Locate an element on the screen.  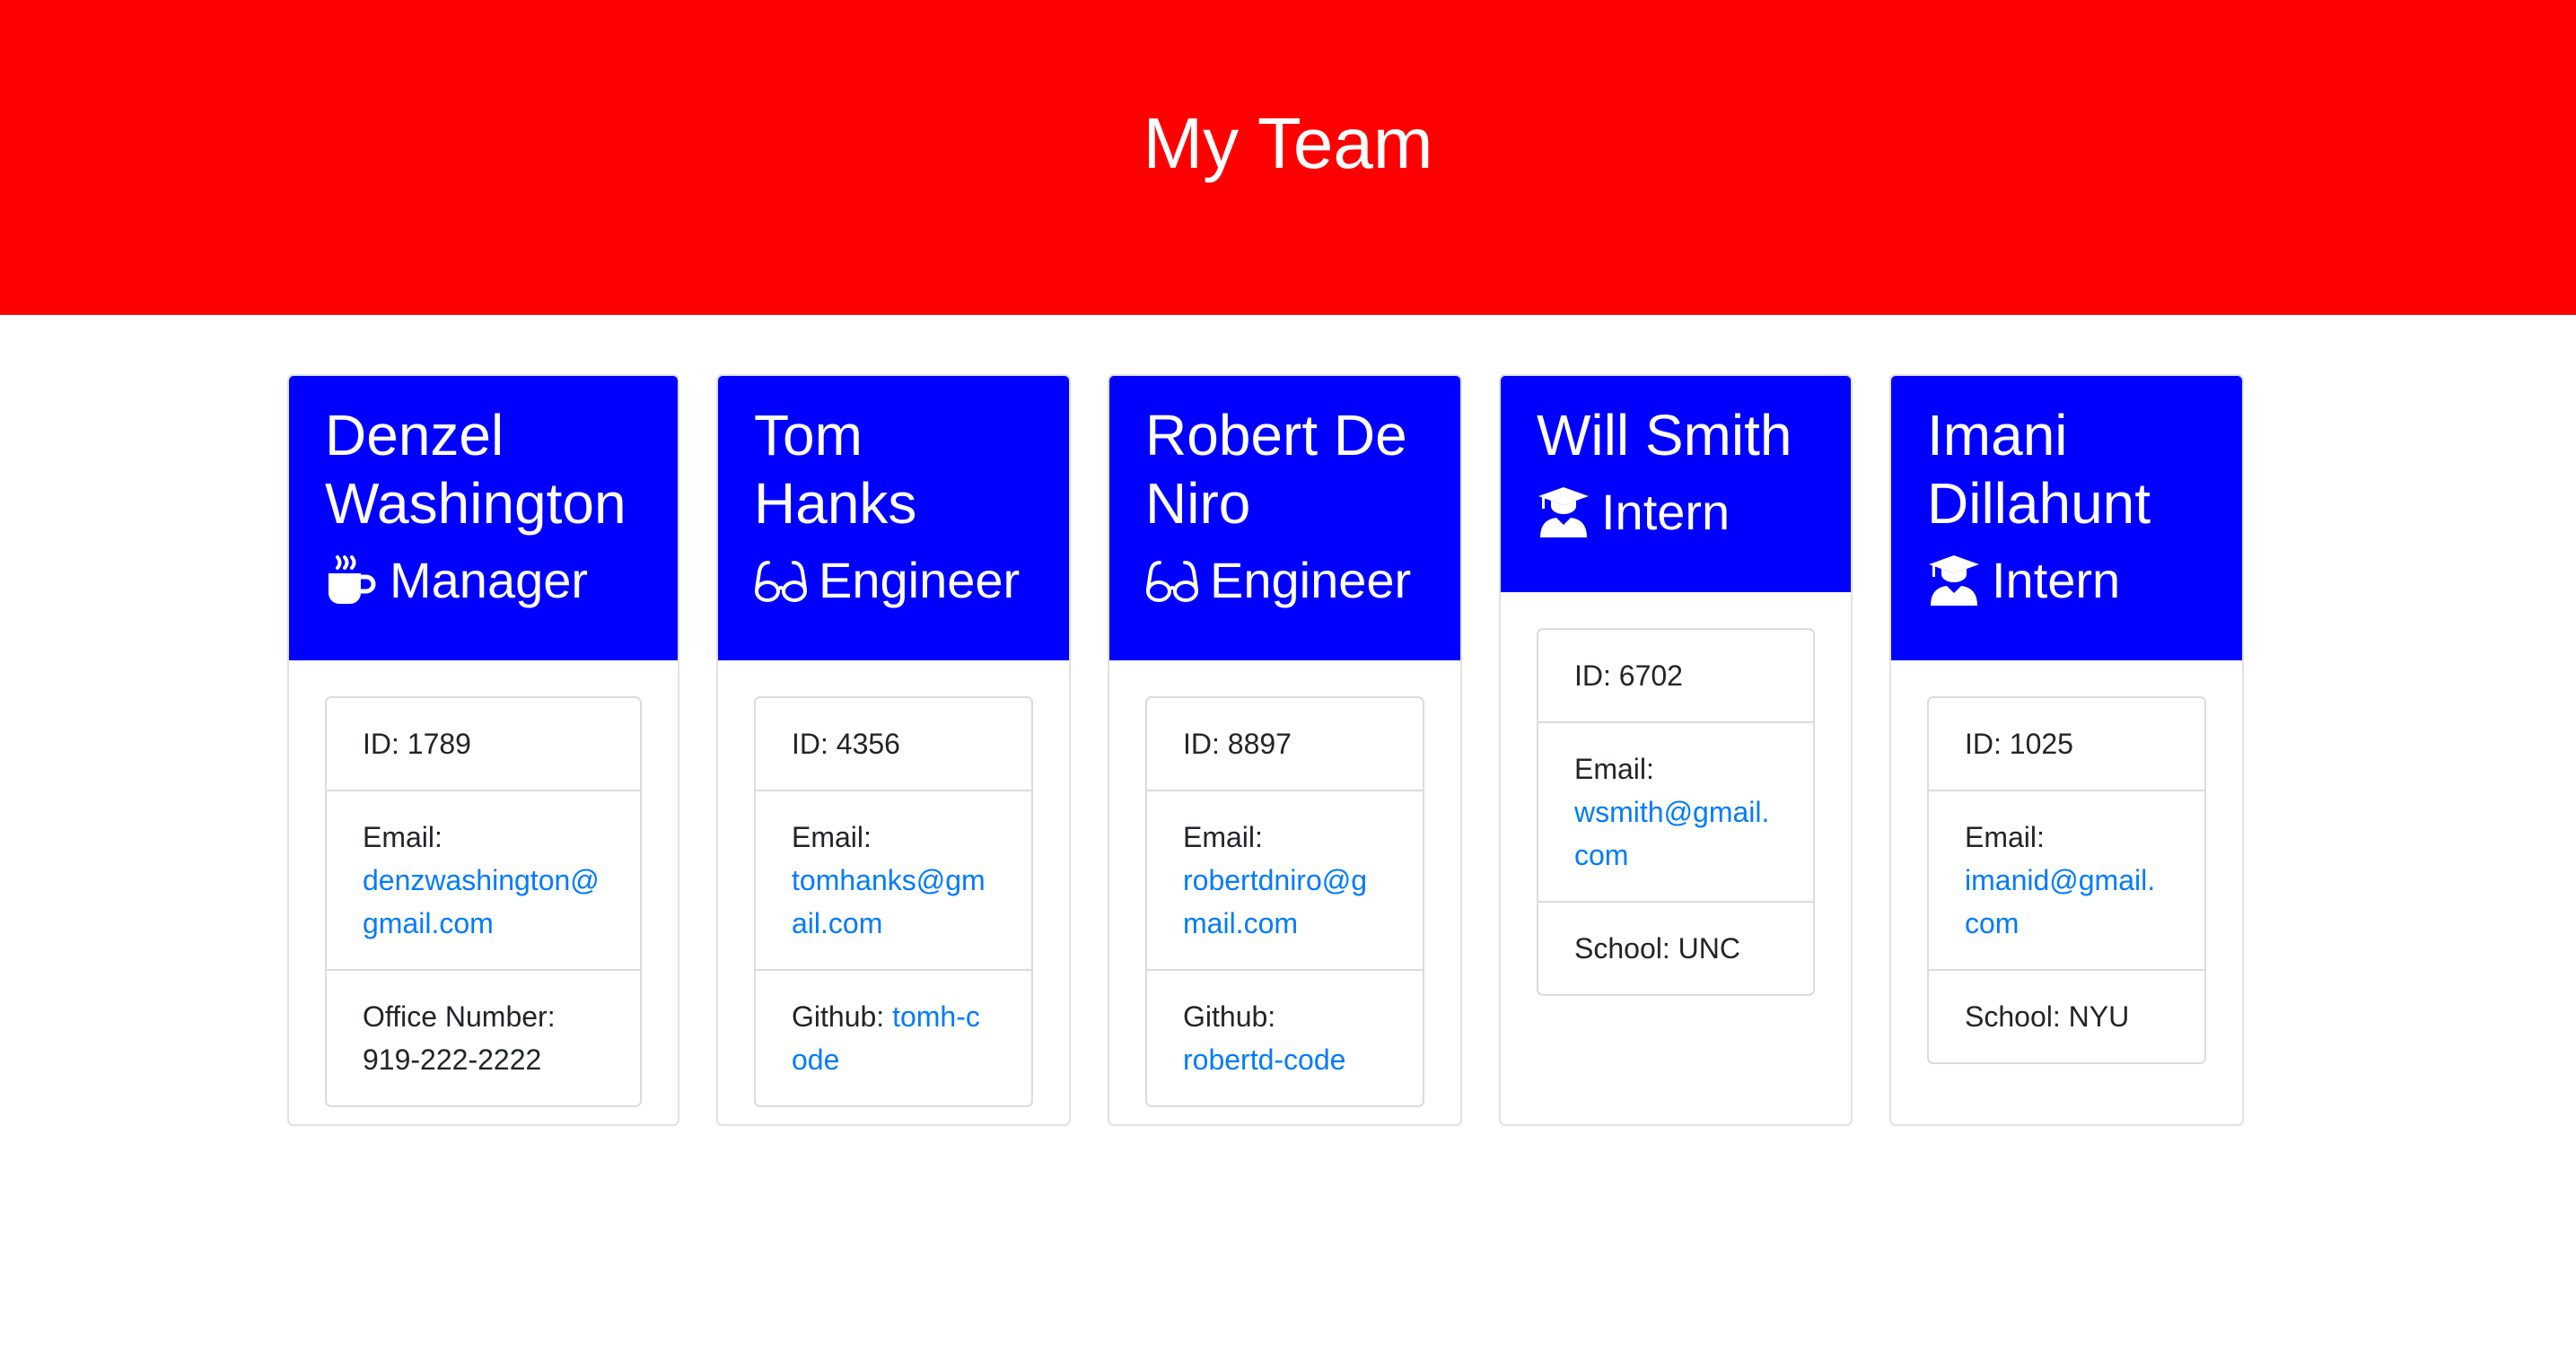
employee-name: Tom Hanks is located at coordinates (835, 469).